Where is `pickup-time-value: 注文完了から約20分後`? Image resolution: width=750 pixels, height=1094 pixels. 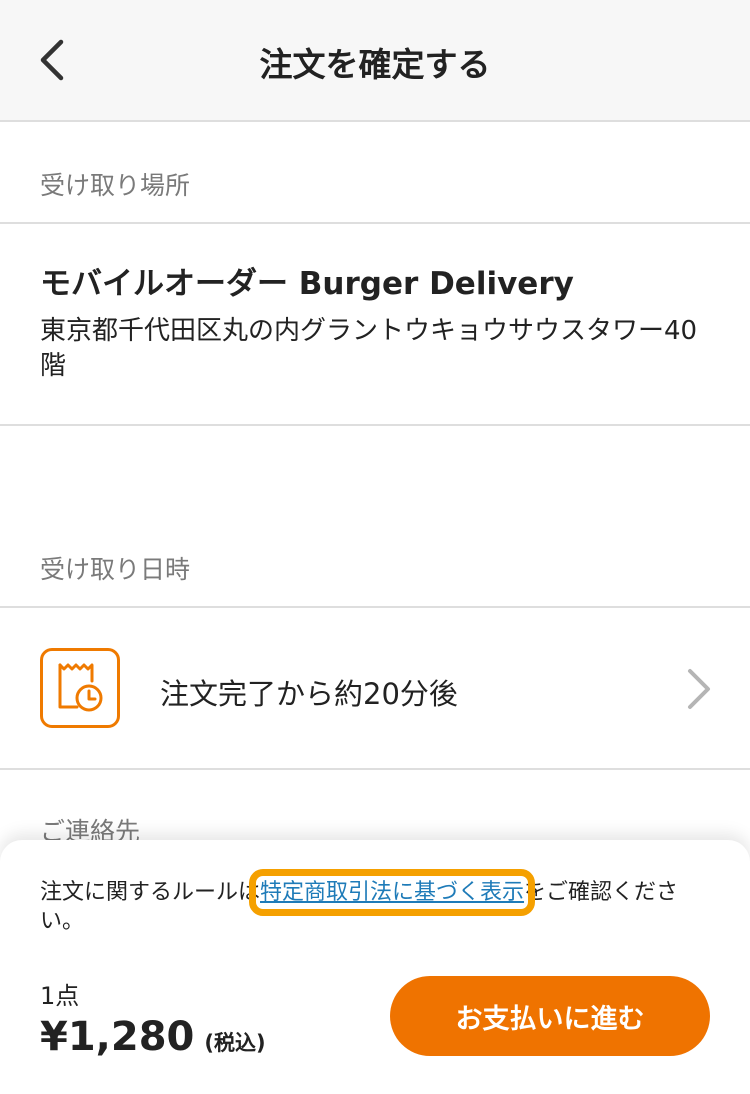 pickup-time-value: 注文完了から約20分後 is located at coordinates (309, 694).